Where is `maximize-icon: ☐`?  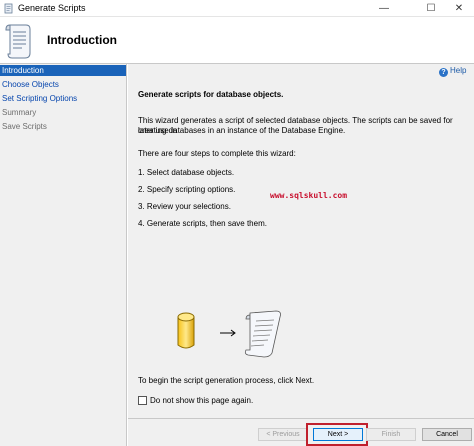
maximize-icon: ☐ is located at coordinates (431, 8).